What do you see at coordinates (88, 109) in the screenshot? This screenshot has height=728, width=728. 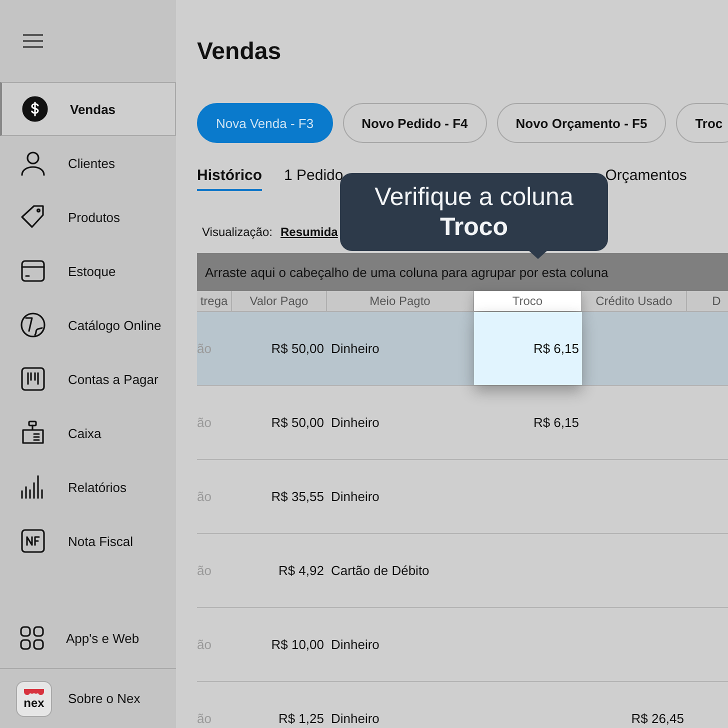 I see `nav-item: Vendas` at bounding box center [88, 109].